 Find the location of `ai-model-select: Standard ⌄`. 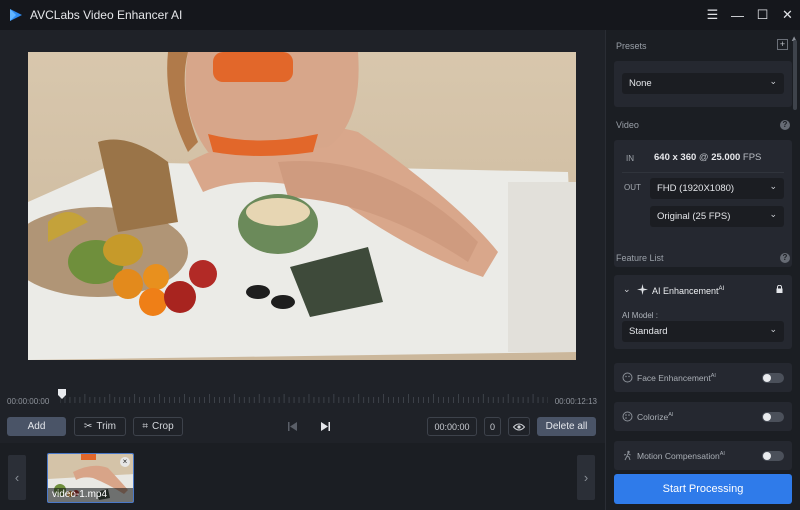

ai-model-select: Standard ⌄ is located at coordinates (703, 331).